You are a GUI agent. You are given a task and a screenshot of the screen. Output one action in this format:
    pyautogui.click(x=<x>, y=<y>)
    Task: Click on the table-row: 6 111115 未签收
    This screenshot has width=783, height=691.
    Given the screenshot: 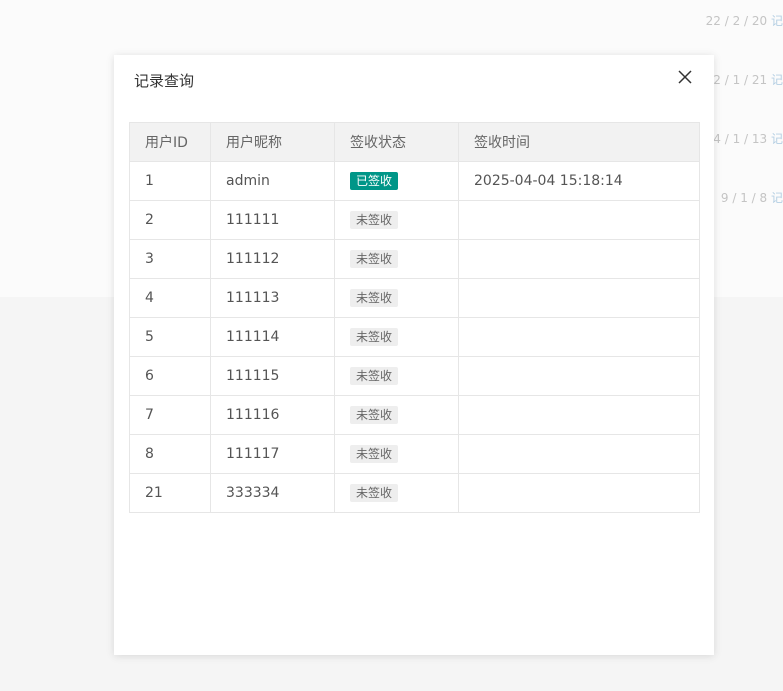 What is the action you would take?
    pyautogui.click(x=414, y=376)
    